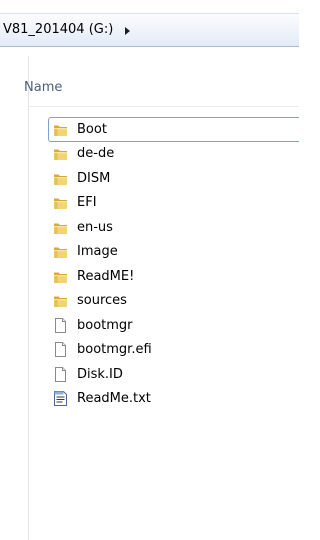  I want to click on file-row-bootmgr: bootmgr, so click(174, 325).